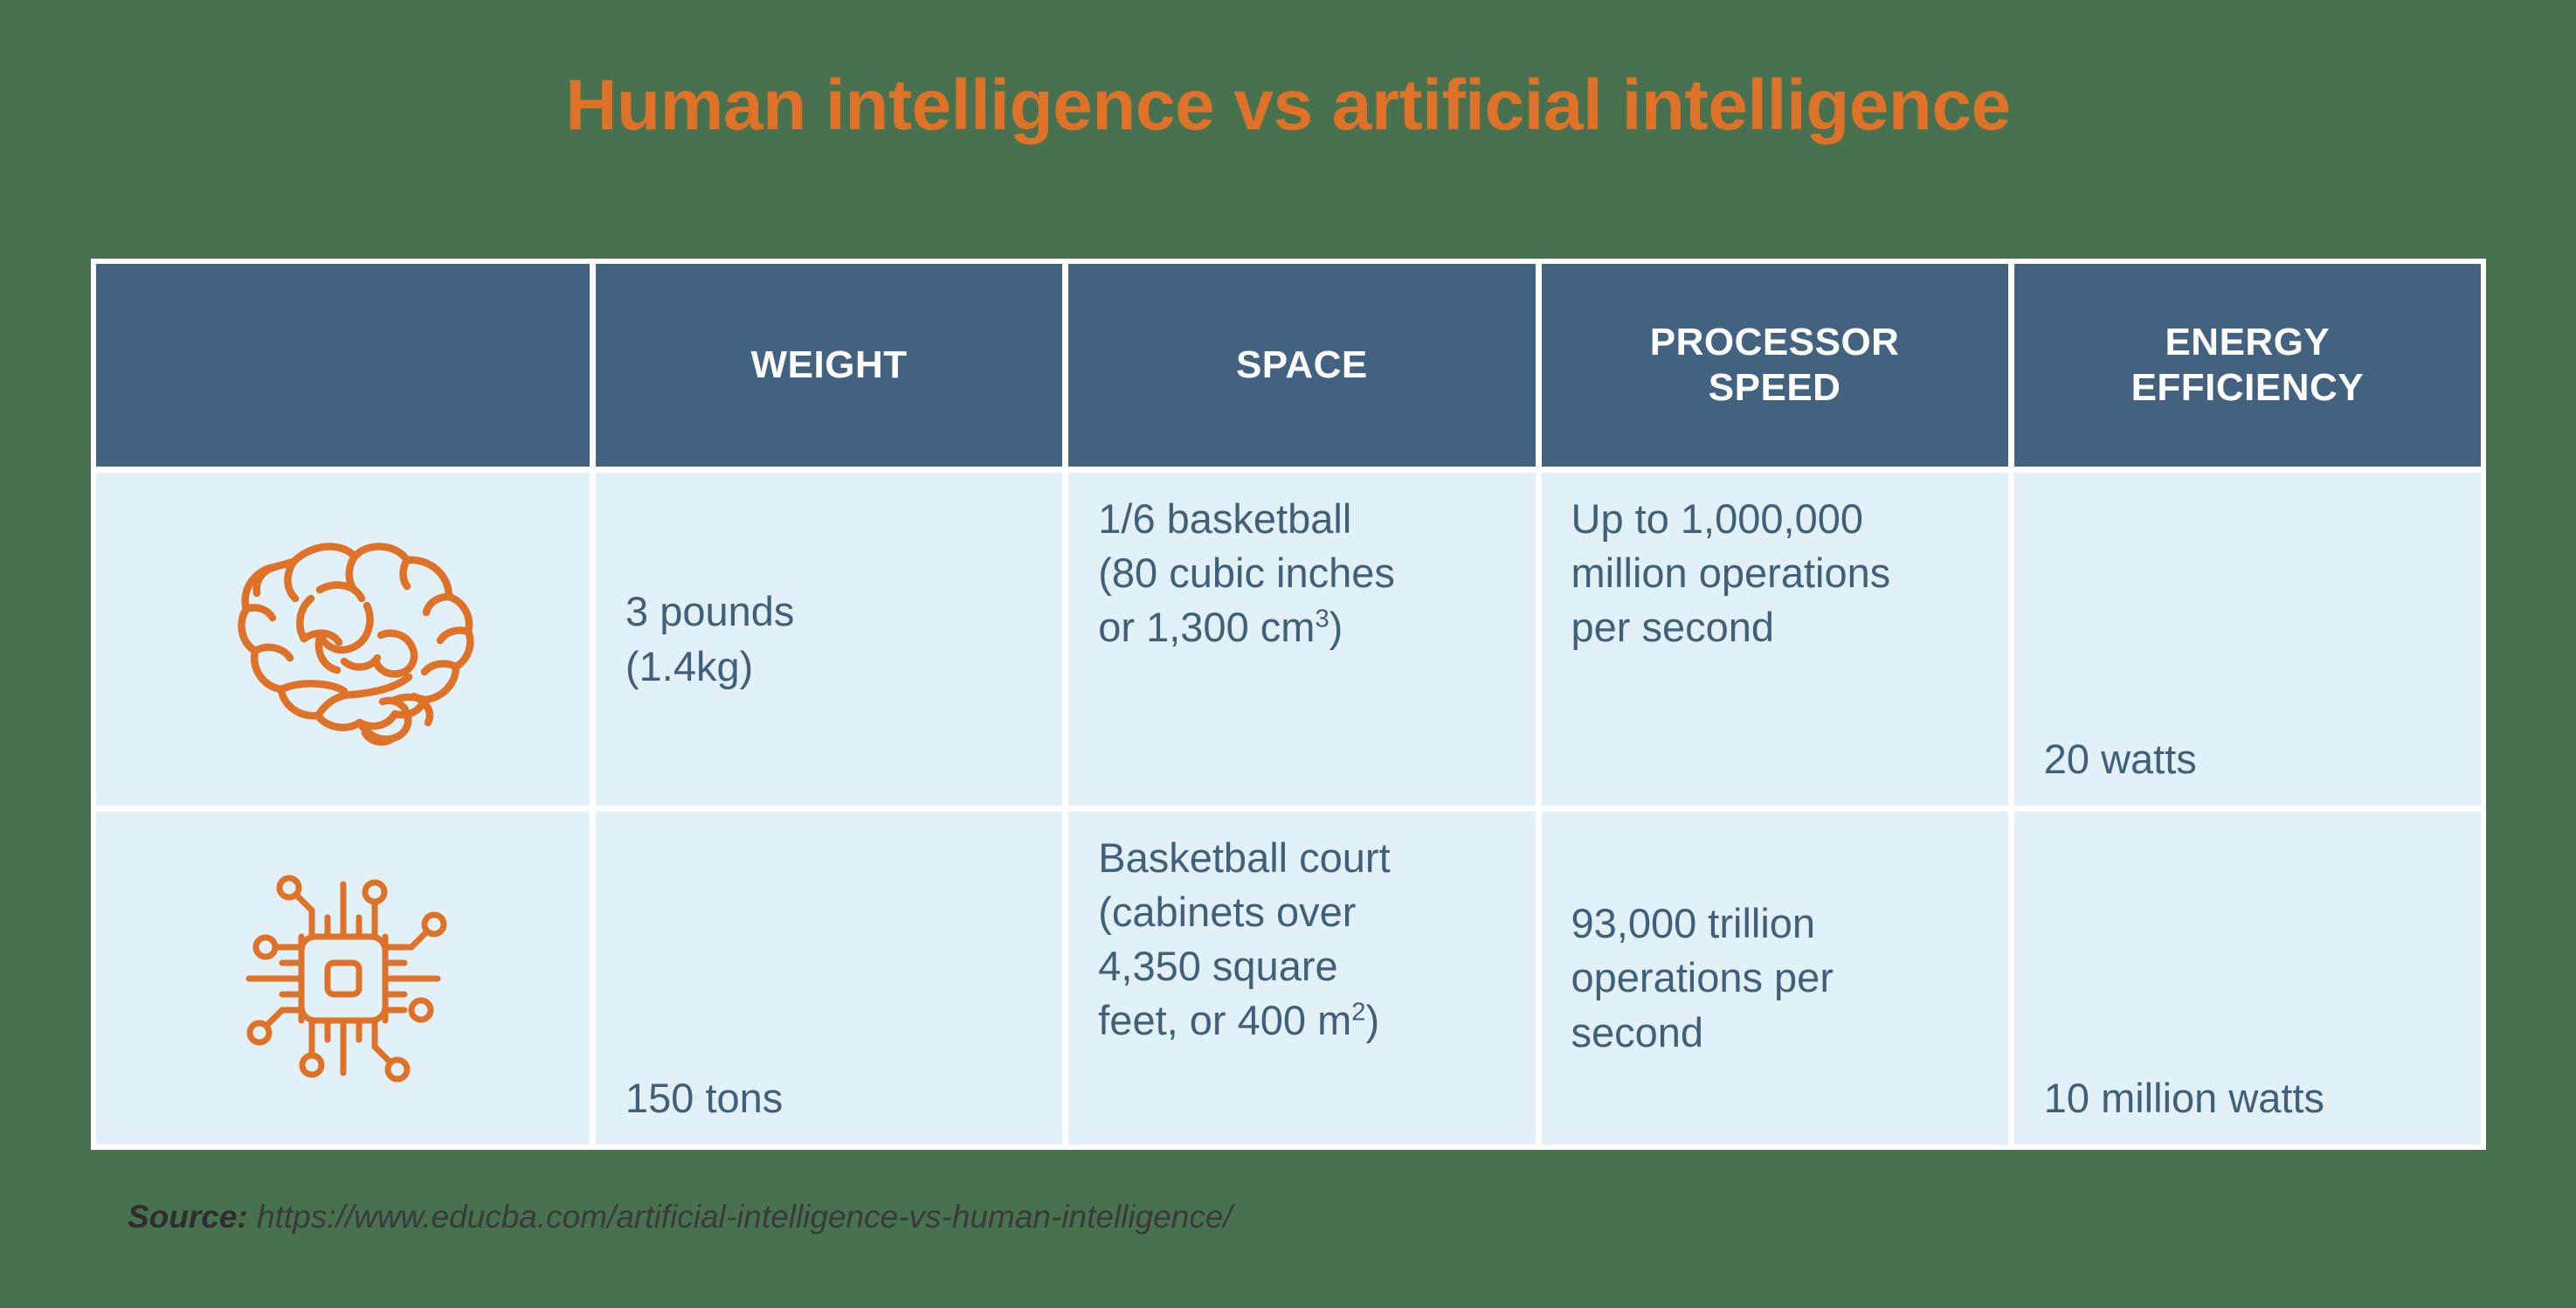 The width and height of the screenshot is (2576, 1308). Describe the element at coordinates (829, 978) in the screenshot. I see `cell-ai-weight: 150 tons` at that location.